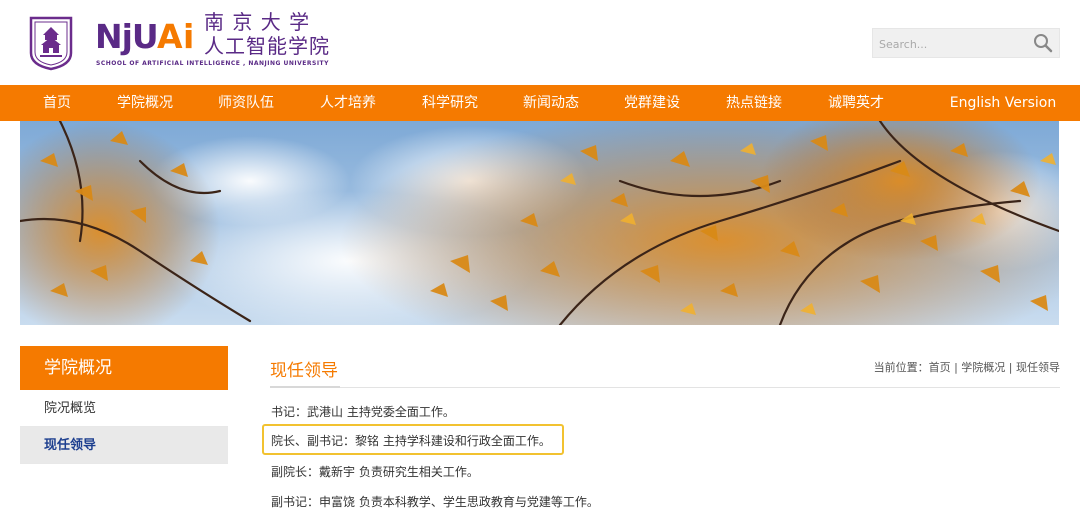 The image size is (1080, 515). I want to click on sidebar-title: 学院概况, so click(124, 368).